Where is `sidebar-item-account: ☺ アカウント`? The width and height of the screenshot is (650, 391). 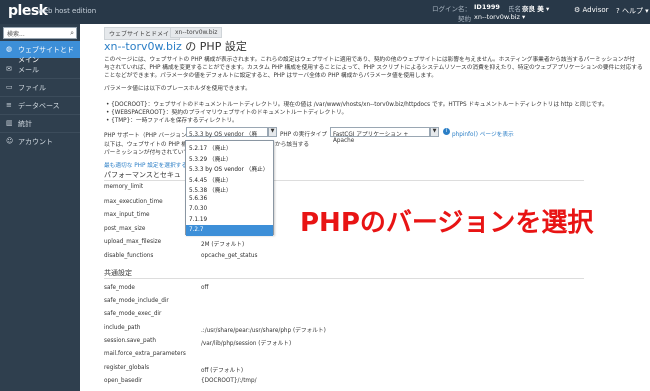
sidebar-item-account: ☺ アカウント is located at coordinates (40, 141).